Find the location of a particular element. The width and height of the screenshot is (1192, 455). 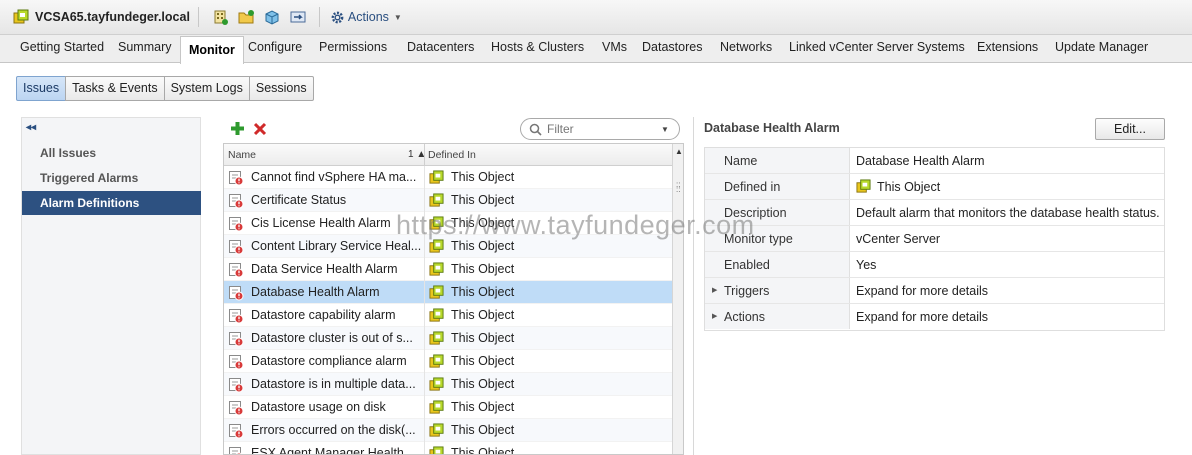

column-defined-in: Defined In is located at coordinates (452, 155).